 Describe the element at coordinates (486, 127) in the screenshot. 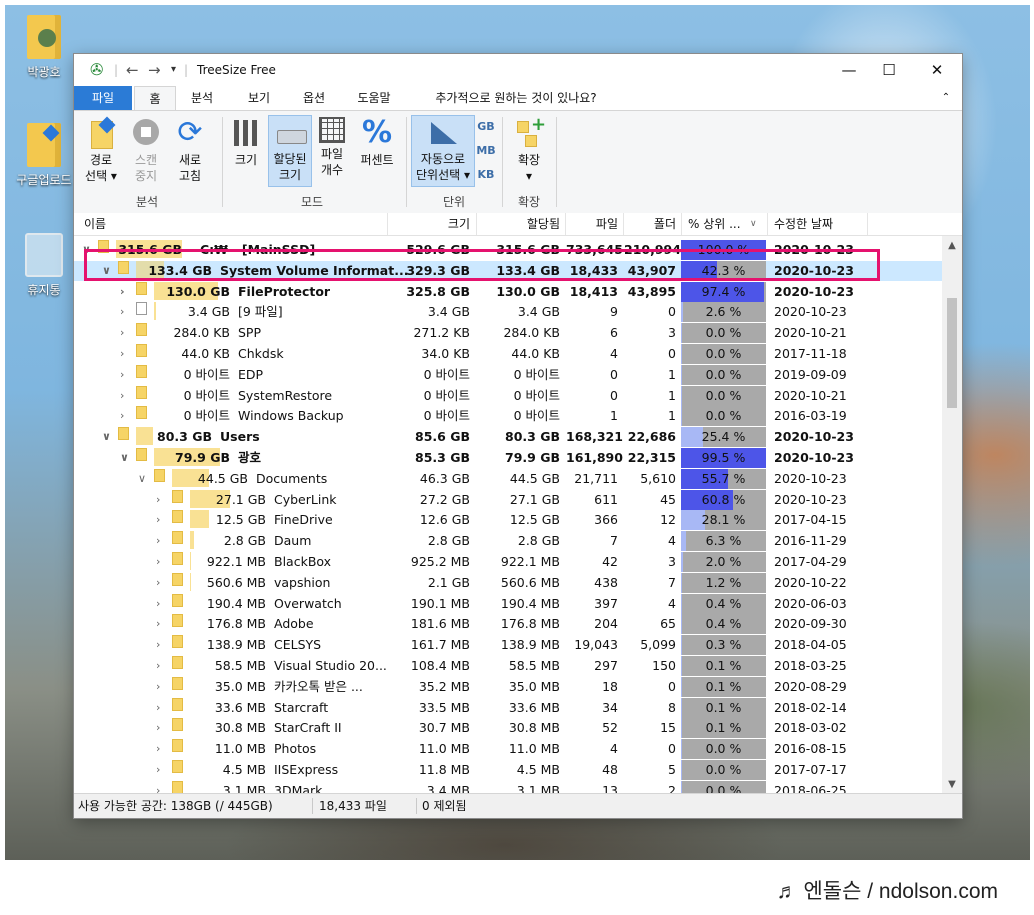

I see `unit-gb-button: GB` at that location.